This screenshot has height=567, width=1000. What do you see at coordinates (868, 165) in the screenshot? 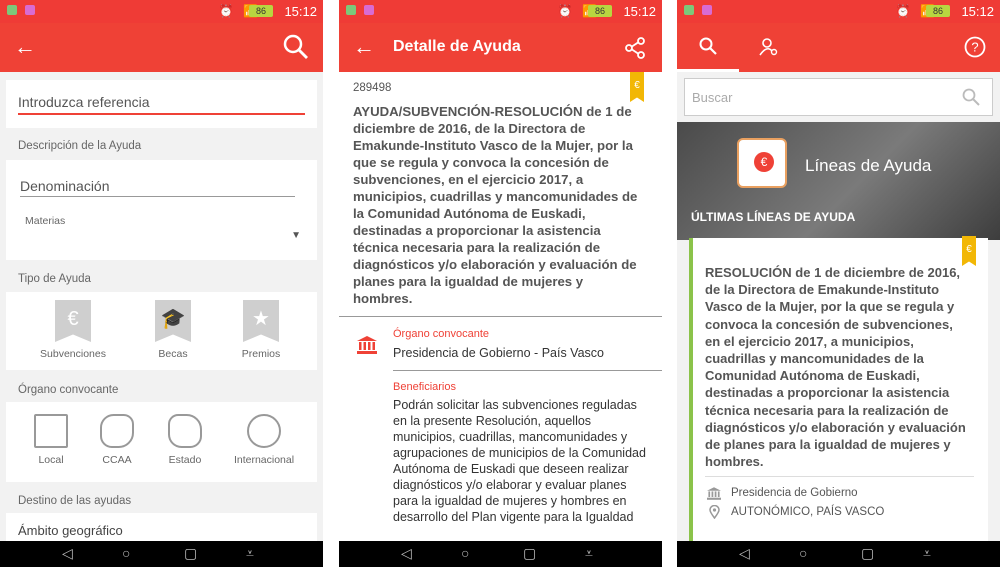
I see `banner-title: Líneas de Ayuda` at bounding box center [868, 165].